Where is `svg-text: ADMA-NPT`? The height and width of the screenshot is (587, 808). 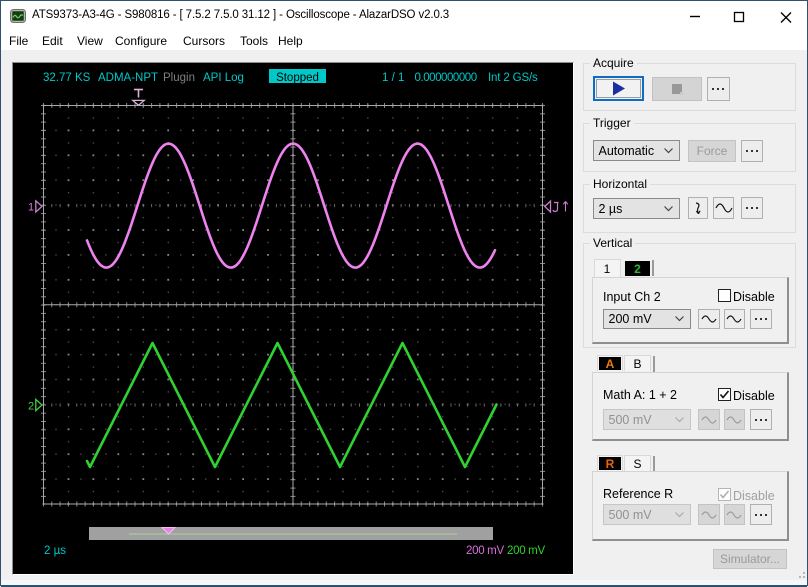 svg-text: ADMA-NPT is located at coordinates (128, 78).